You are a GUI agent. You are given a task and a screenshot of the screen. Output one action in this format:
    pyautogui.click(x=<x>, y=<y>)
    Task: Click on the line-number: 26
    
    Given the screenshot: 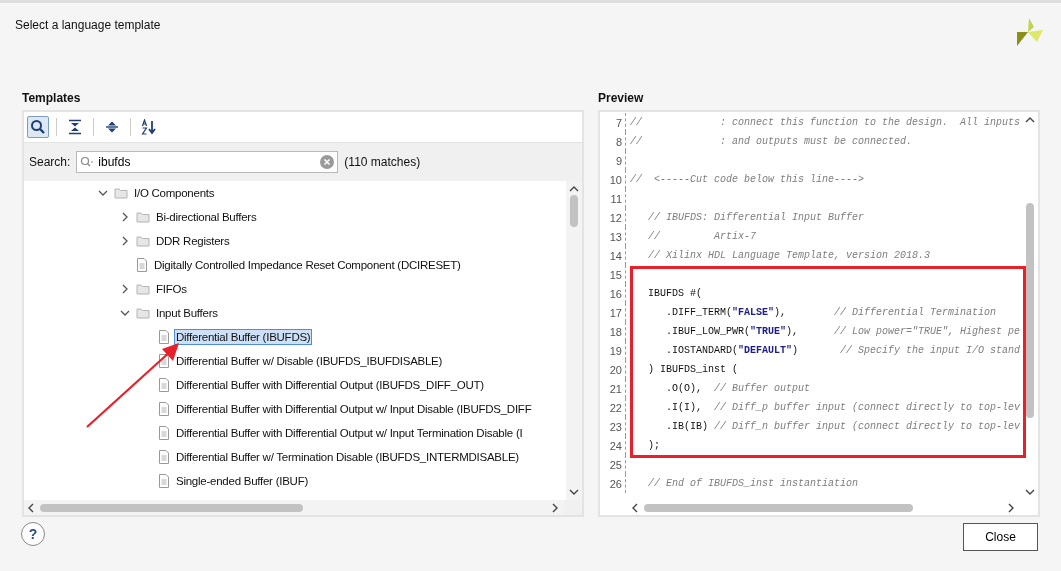 What is the action you would take?
    pyautogui.click(x=615, y=483)
    